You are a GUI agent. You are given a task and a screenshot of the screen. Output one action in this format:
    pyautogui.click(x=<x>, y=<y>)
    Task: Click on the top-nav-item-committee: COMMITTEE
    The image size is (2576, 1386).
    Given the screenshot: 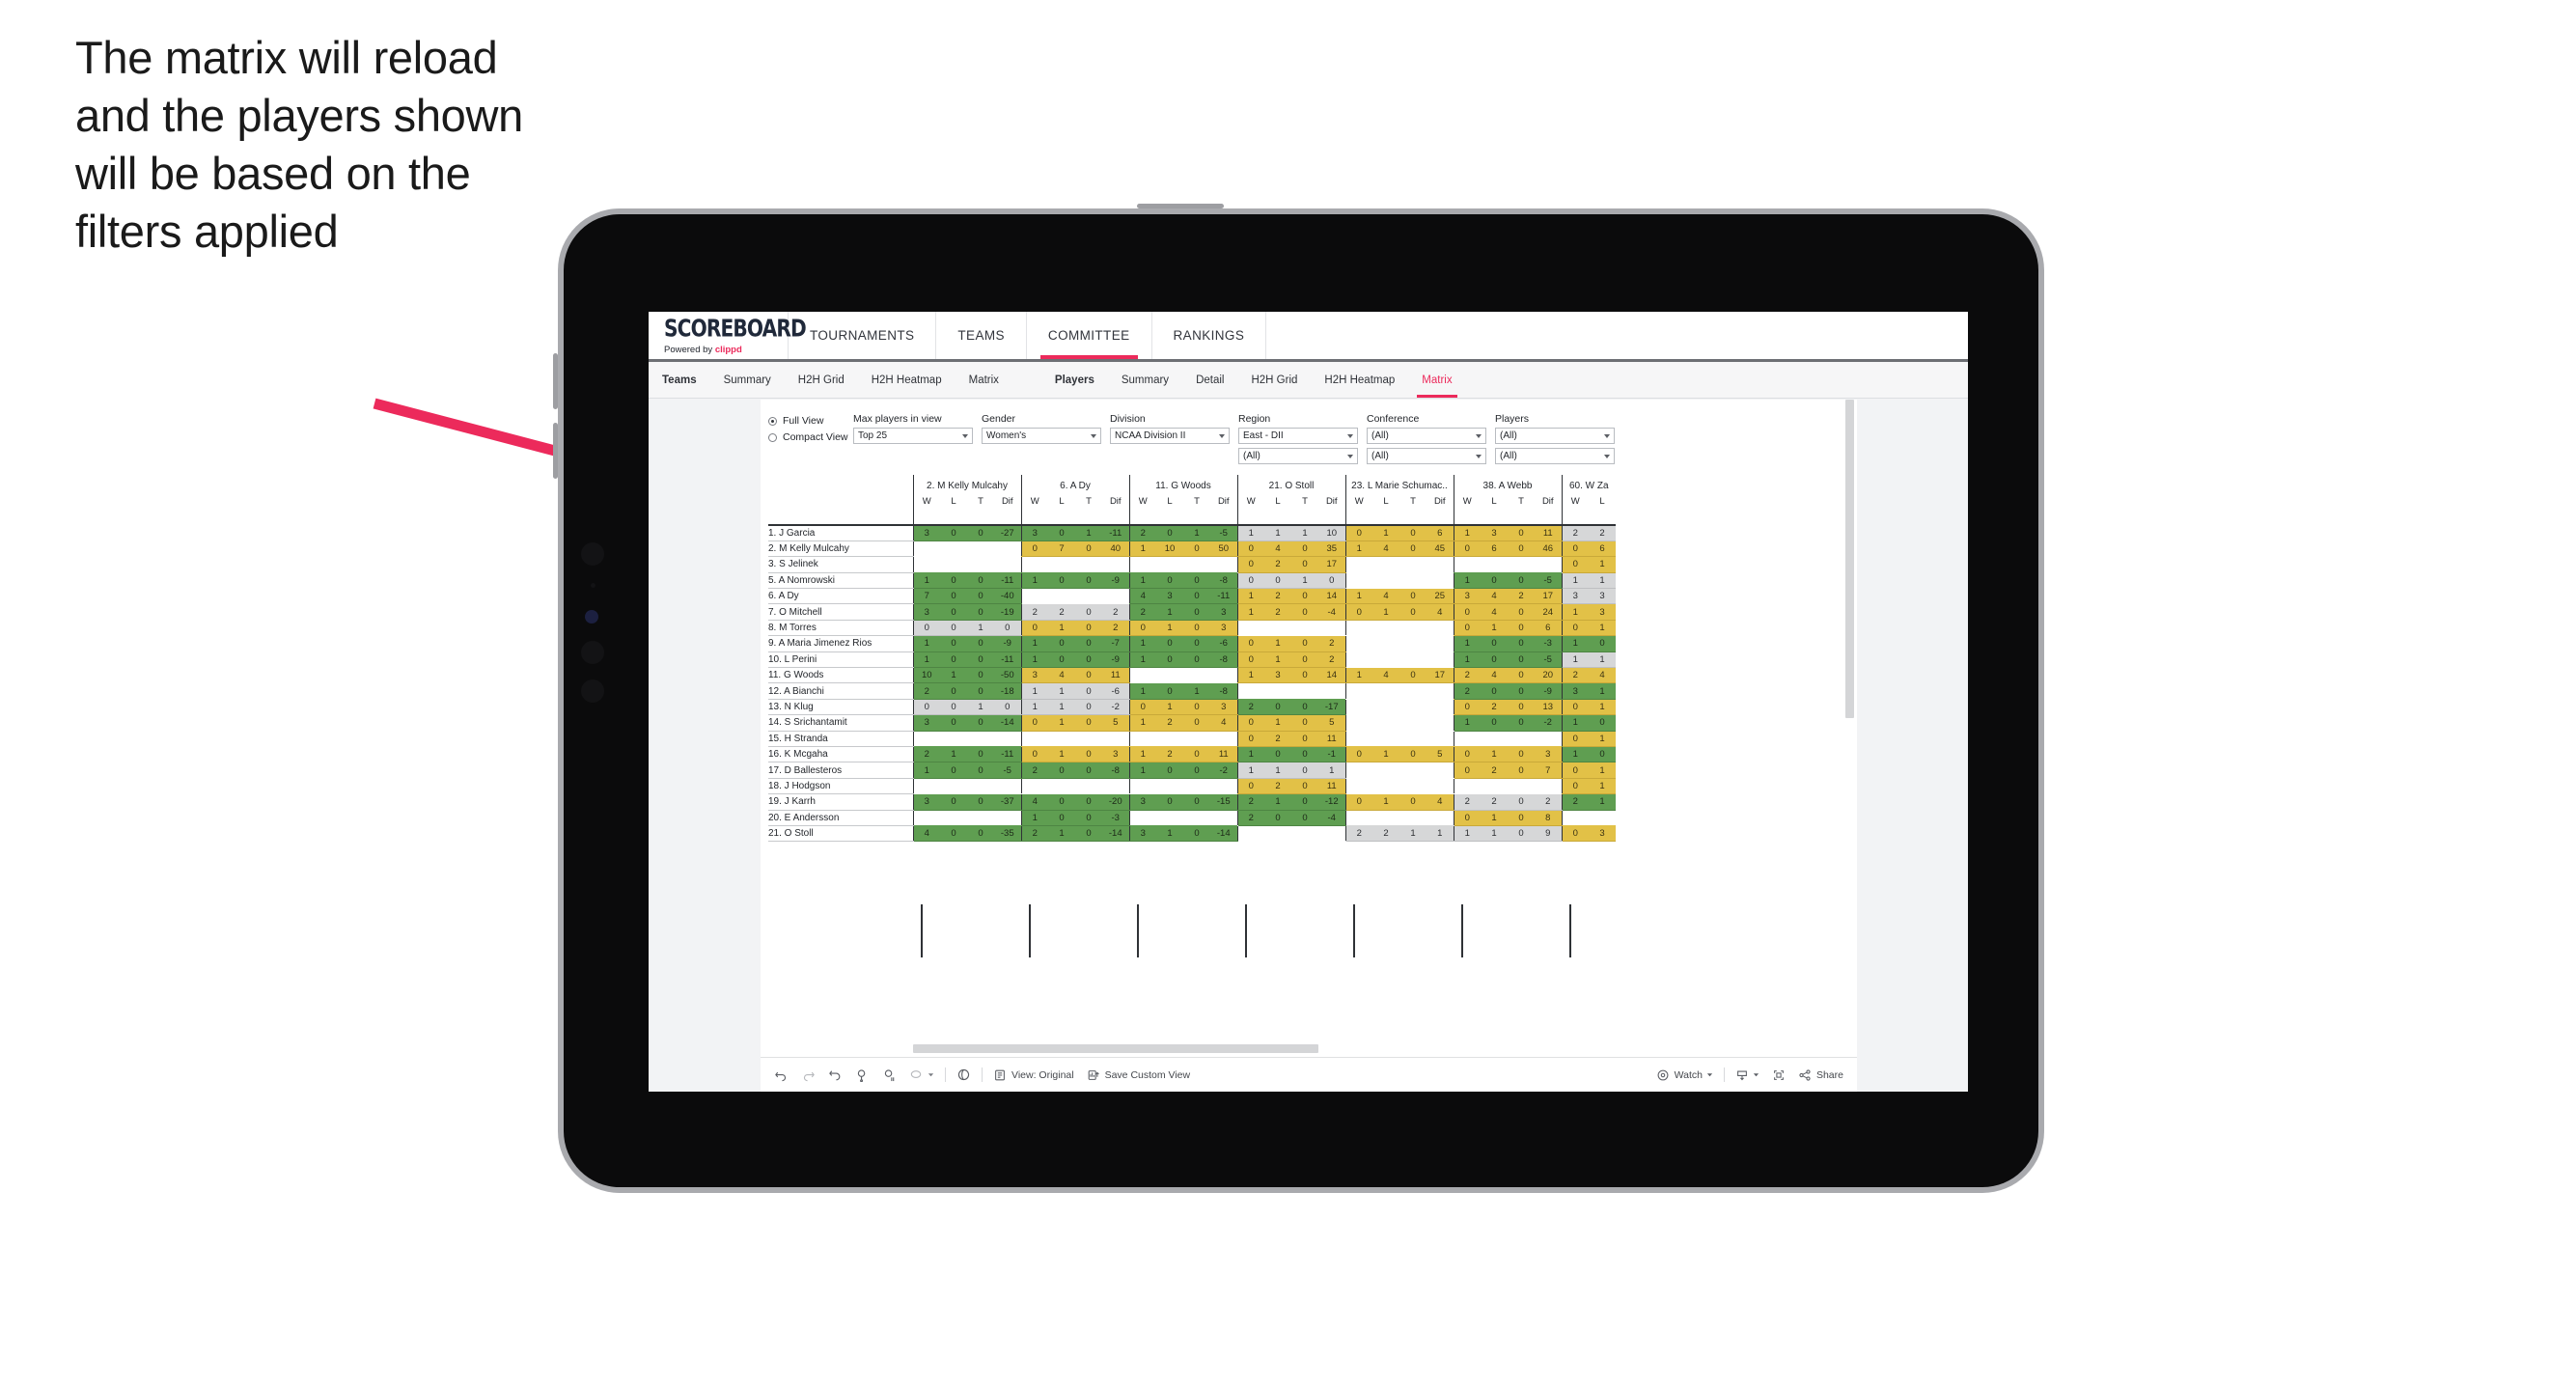 What is the action you would take?
    pyautogui.click(x=1089, y=335)
    